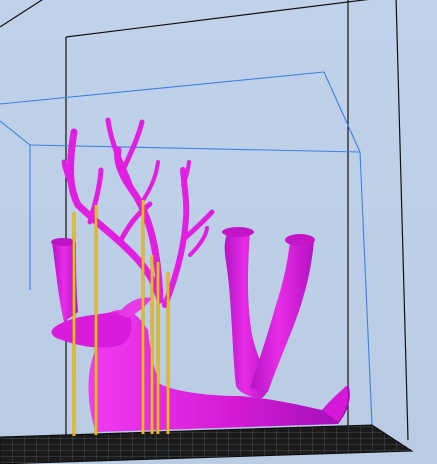 This screenshot has height=464, width=437. What do you see at coordinates (238, 232) in the screenshot?
I see `deer-hoof-left` at bounding box center [238, 232].